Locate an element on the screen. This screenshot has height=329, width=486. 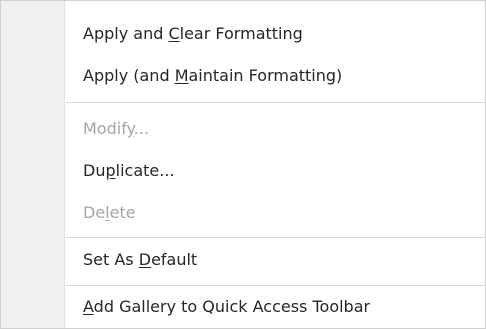
menu-item-label: Set As Default is located at coordinates (140, 259).